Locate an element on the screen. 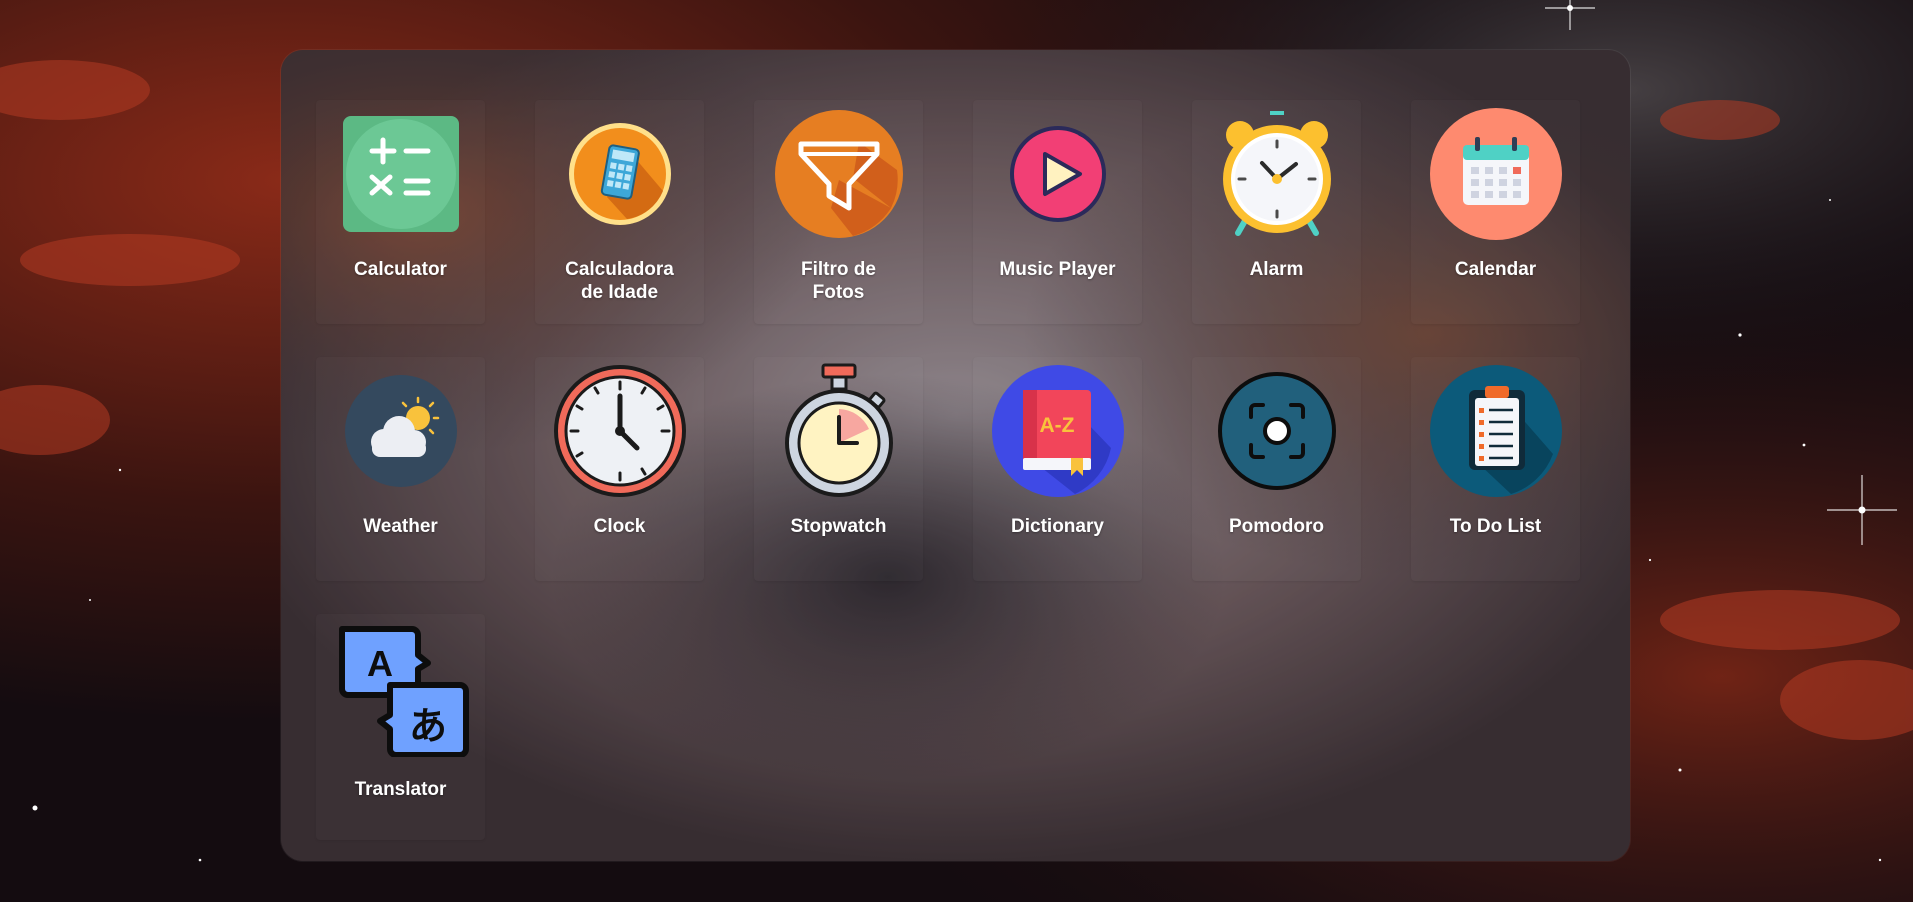 The image size is (1913, 902). funnel-filter-icon is located at coordinates (839, 174).